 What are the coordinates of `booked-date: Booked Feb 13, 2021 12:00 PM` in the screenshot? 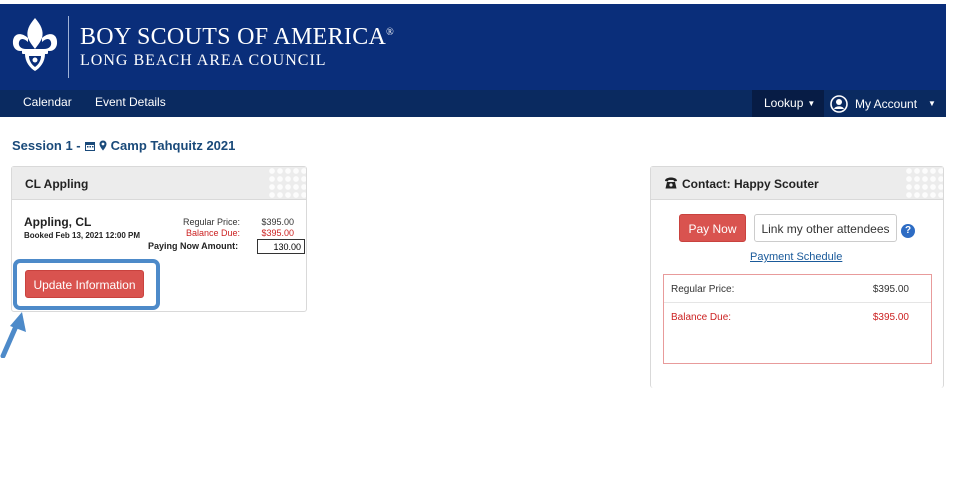 It's located at (82, 235).